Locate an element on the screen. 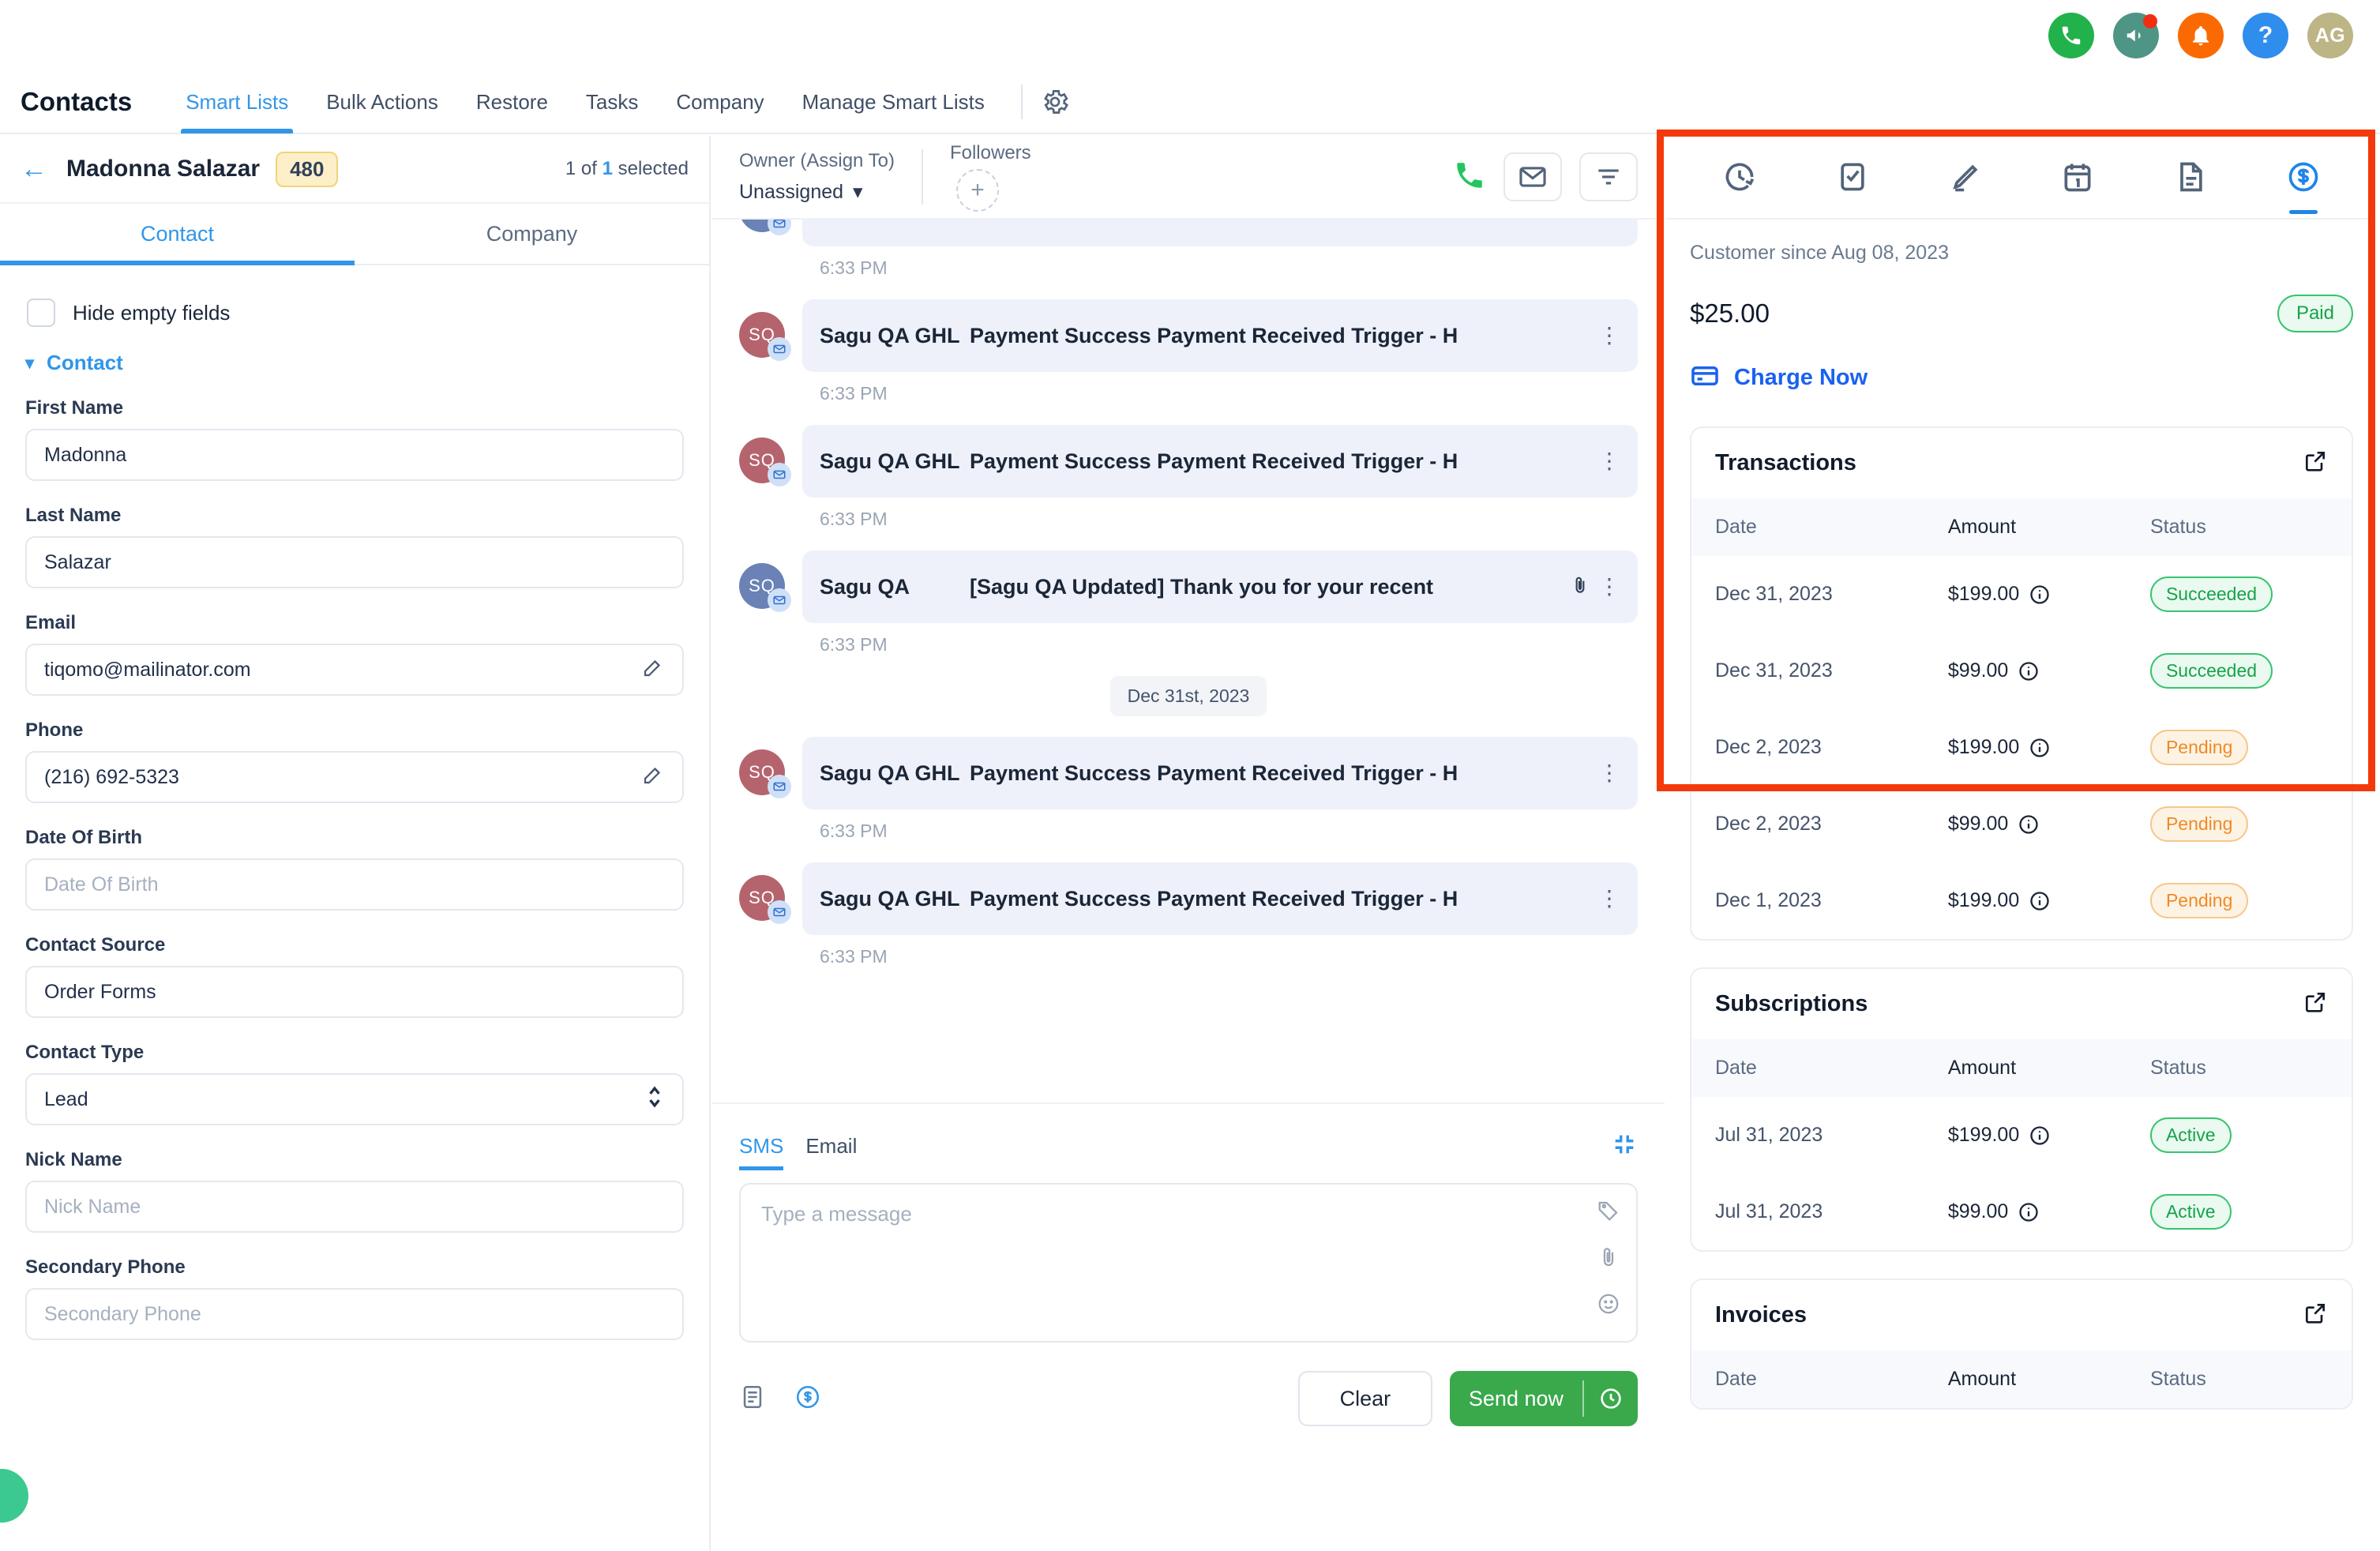 This screenshot has width=2380, height=1551. first-name-input: Madonna is located at coordinates (354, 455).